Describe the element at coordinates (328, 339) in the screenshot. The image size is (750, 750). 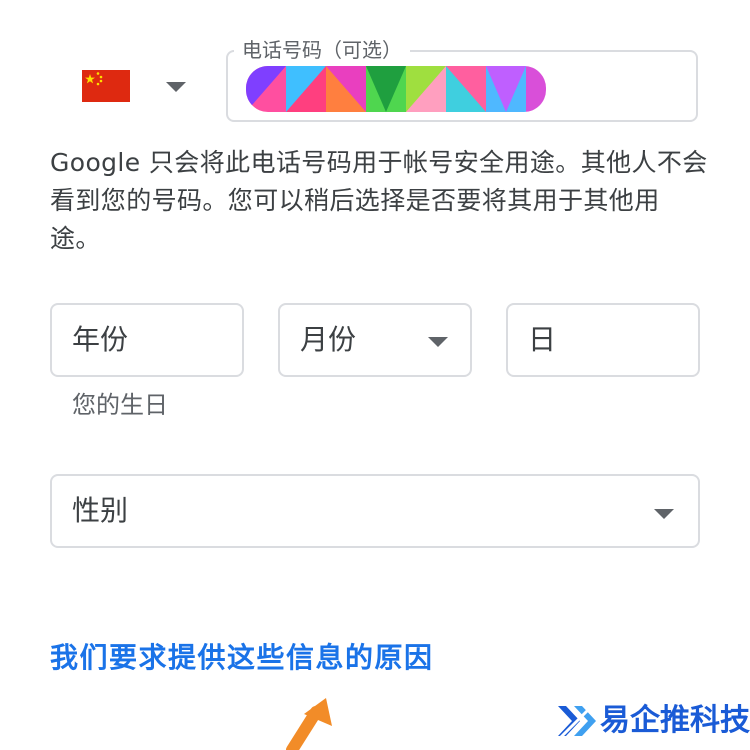
I see `birth-month-placeholder: 月份` at that location.